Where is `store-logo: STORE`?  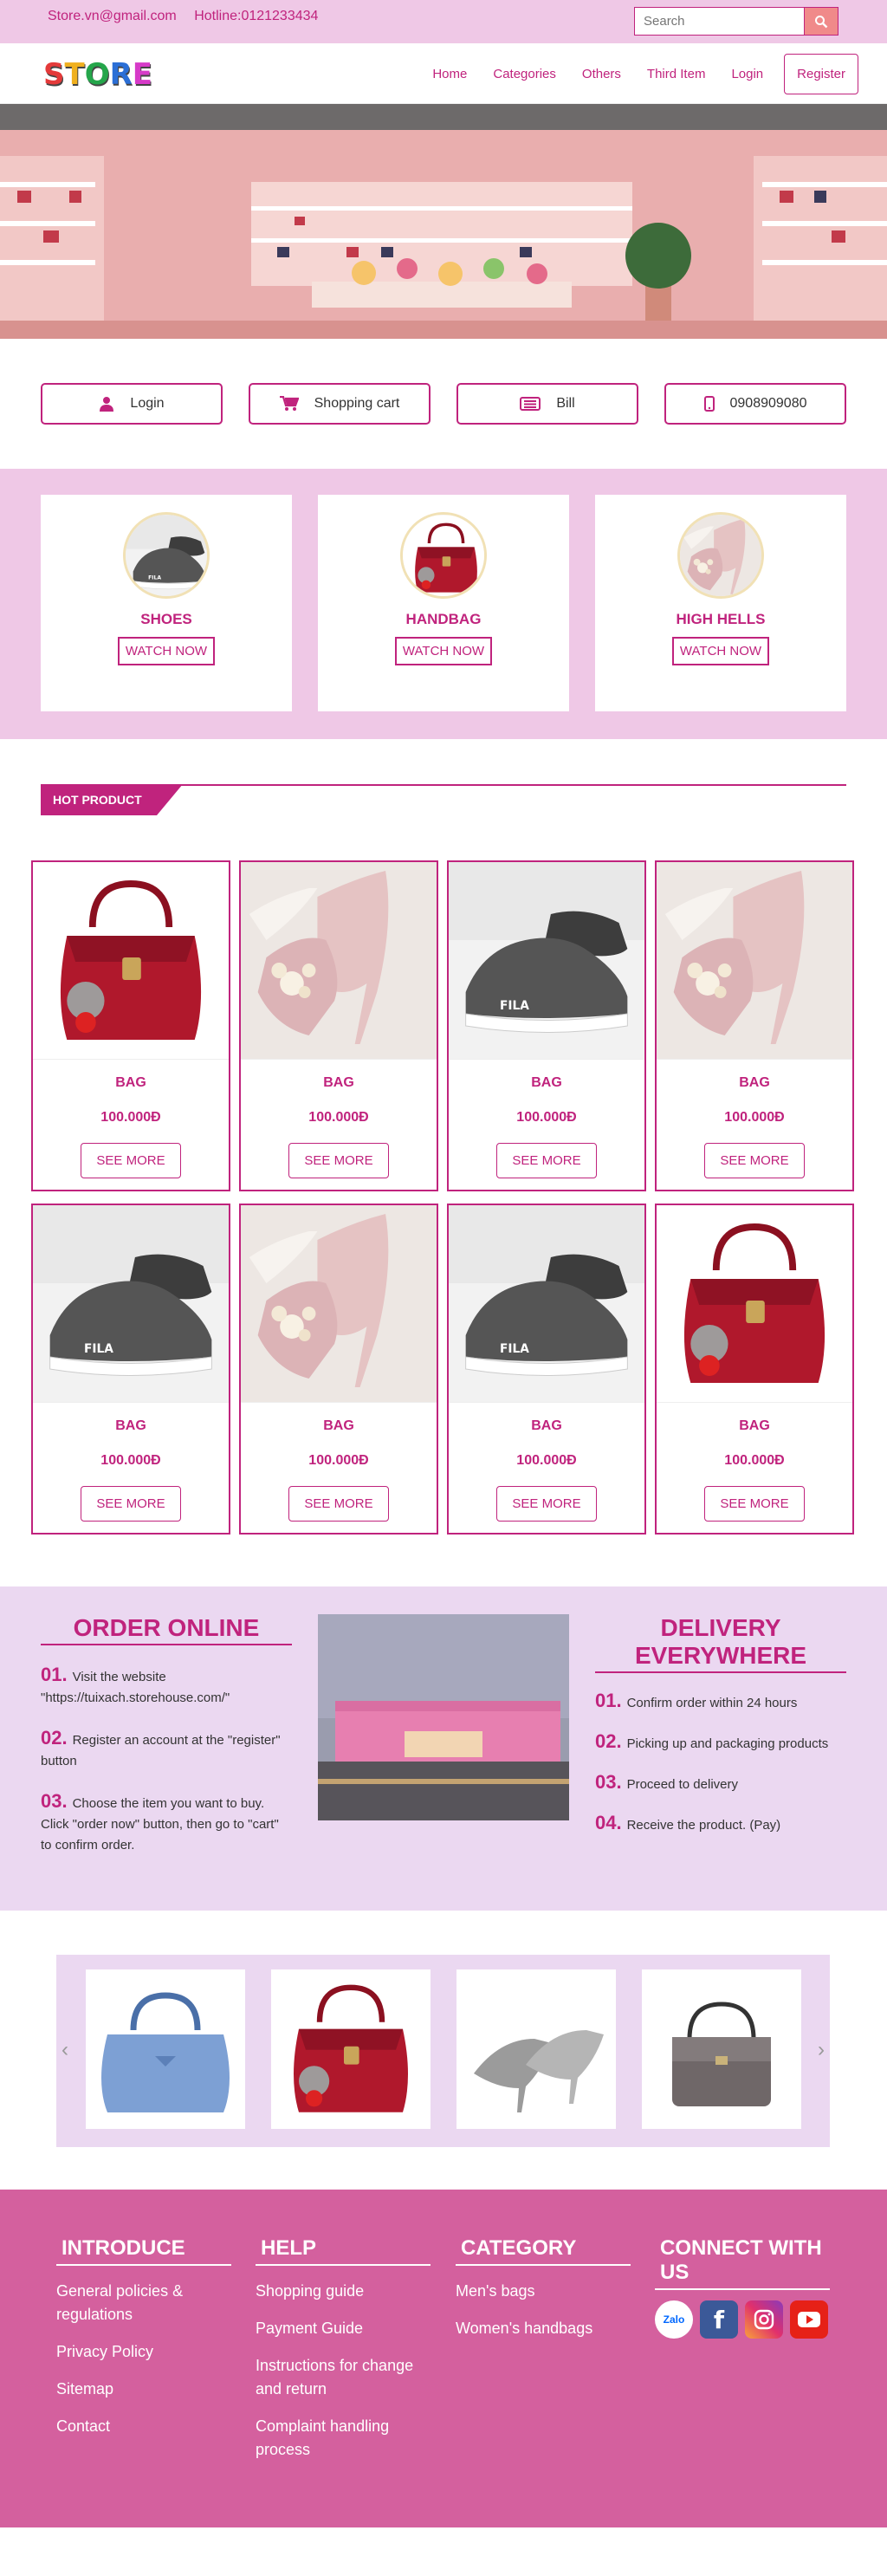 store-logo: STORE is located at coordinates (97, 74).